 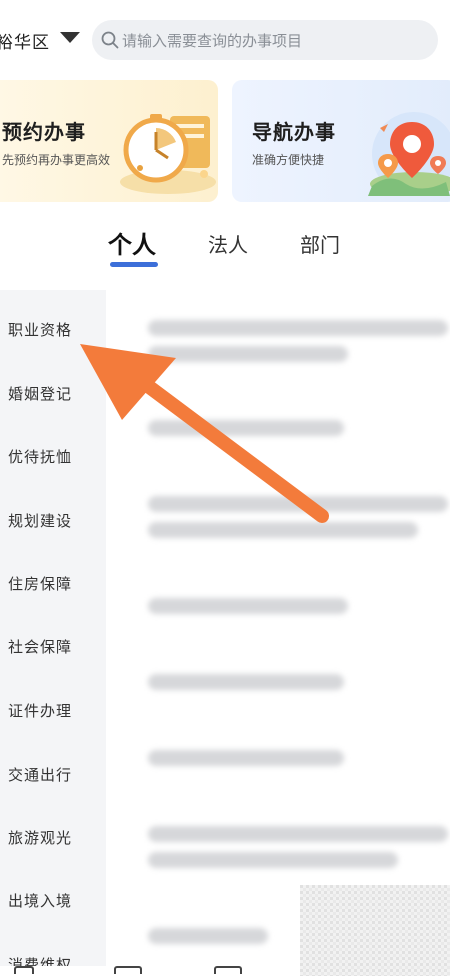 I want to click on tab-legal-entity: 法人, so click(x=228, y=243).